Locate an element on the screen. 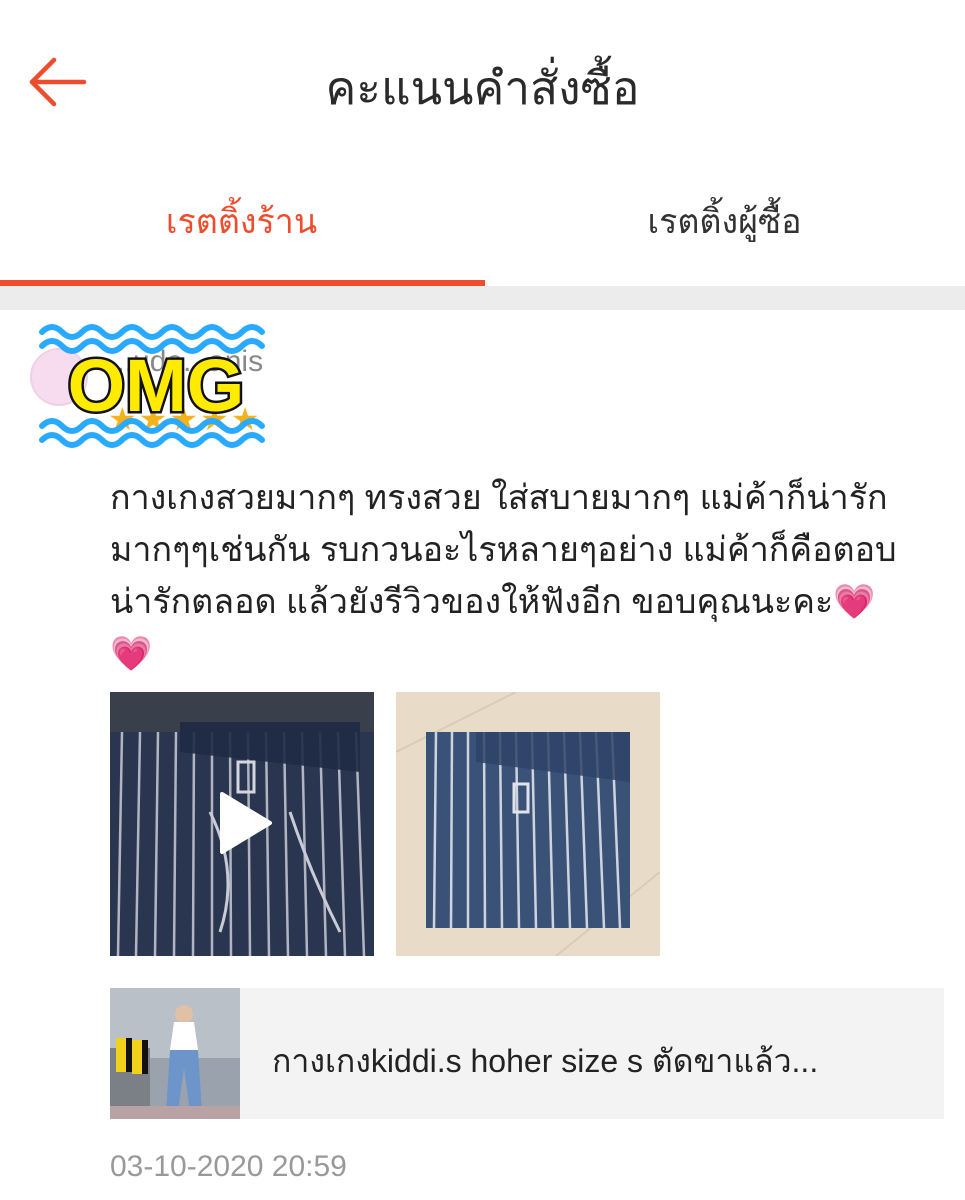  product-thumbnail is located at coordinates (175, 1053).